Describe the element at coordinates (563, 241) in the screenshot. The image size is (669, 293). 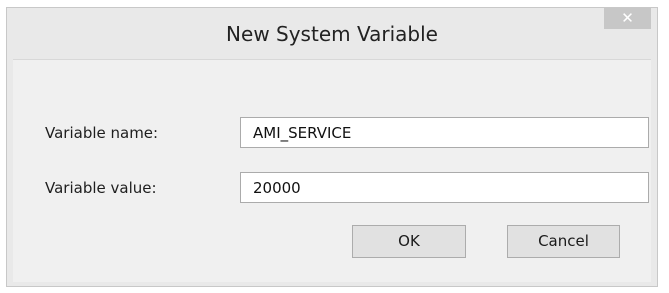
I see `cancel-button: Cancel` at that location.